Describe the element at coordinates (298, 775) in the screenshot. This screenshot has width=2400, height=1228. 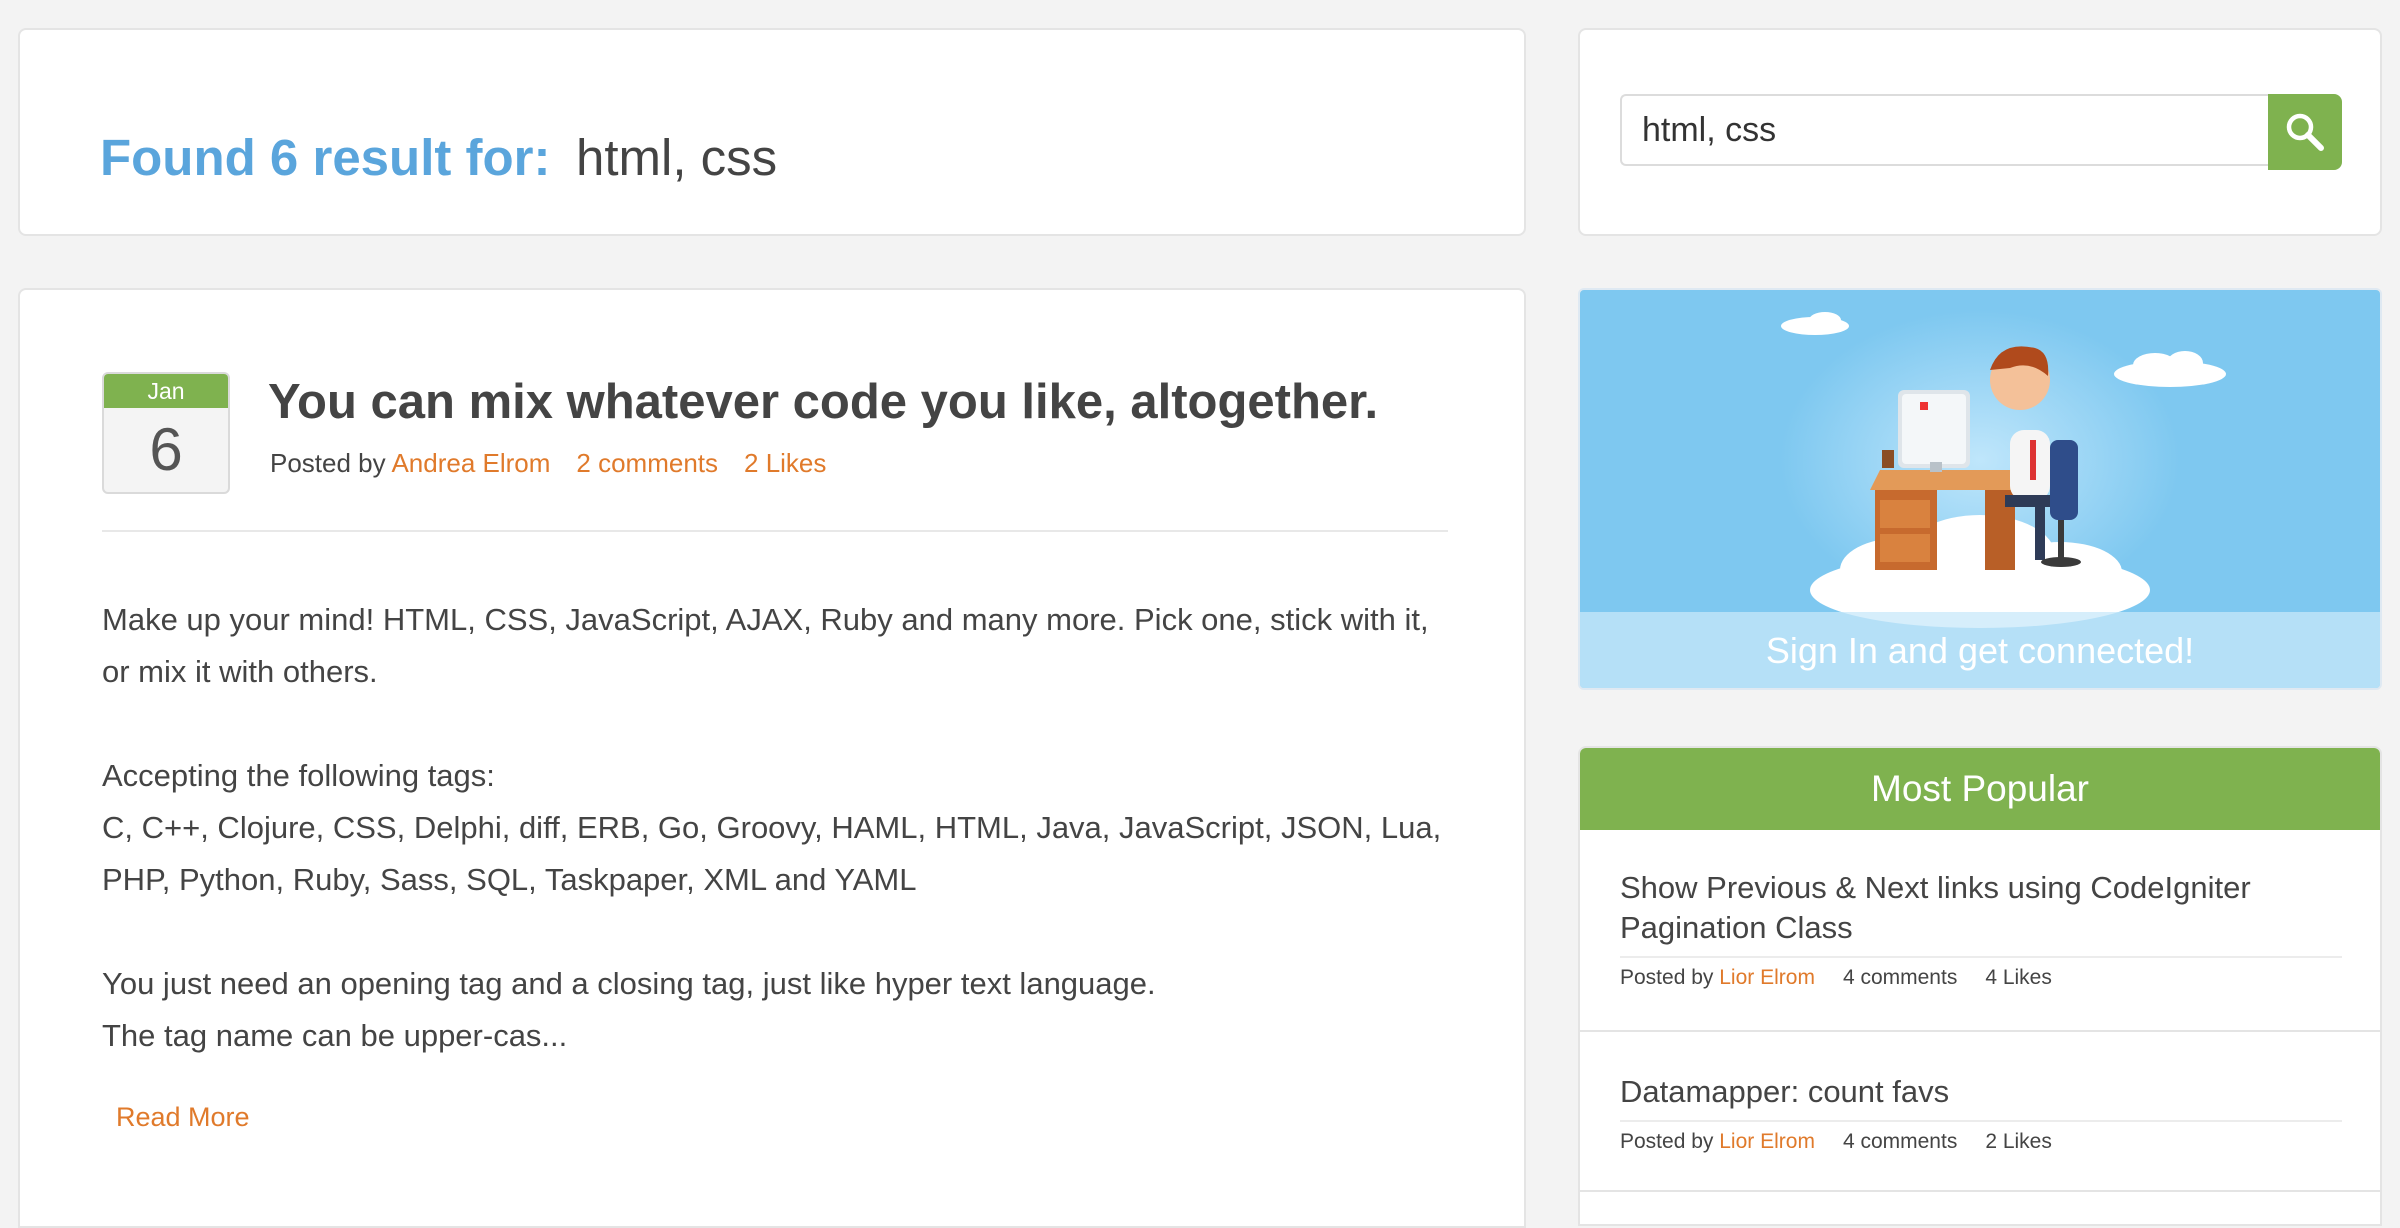
I see `tags-heading: Accepting the following tags:` at that location.